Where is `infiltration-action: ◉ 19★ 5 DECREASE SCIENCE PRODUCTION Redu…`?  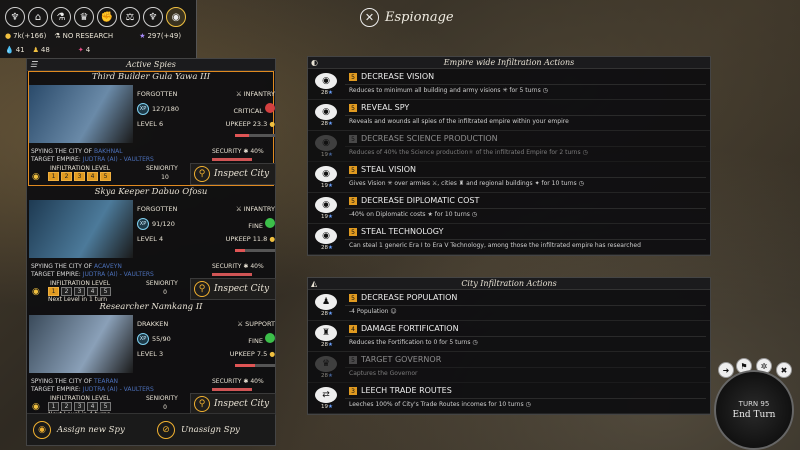 infiltration-action: ◉ 19★ 5 DECREASE SCIENCE PRODUCTION Redu… is located at coordinates (509, 146).